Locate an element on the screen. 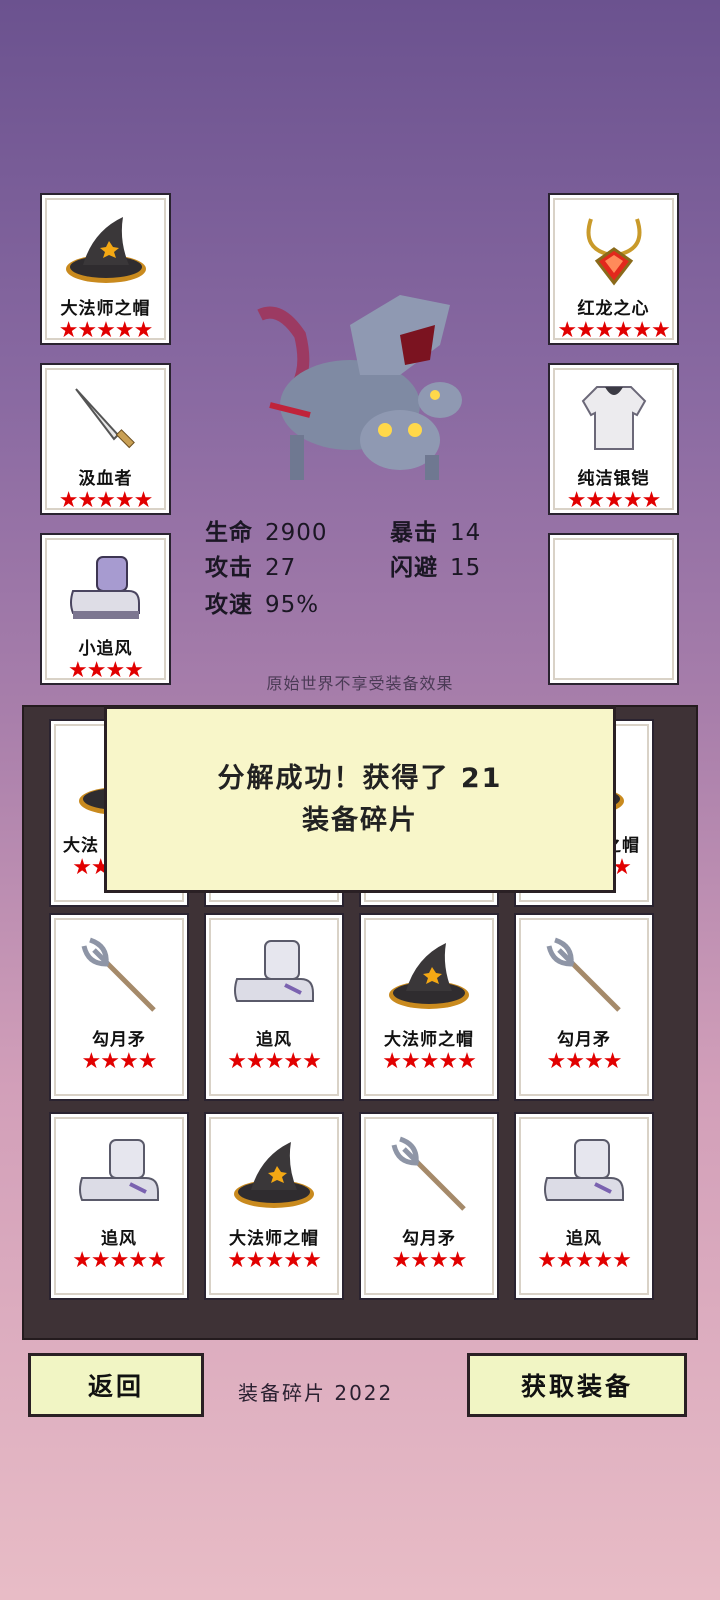 The height and width of the screenshot is (1600, 720). stat-aspd-label: 攻速 is located at coordinates (229, 605).